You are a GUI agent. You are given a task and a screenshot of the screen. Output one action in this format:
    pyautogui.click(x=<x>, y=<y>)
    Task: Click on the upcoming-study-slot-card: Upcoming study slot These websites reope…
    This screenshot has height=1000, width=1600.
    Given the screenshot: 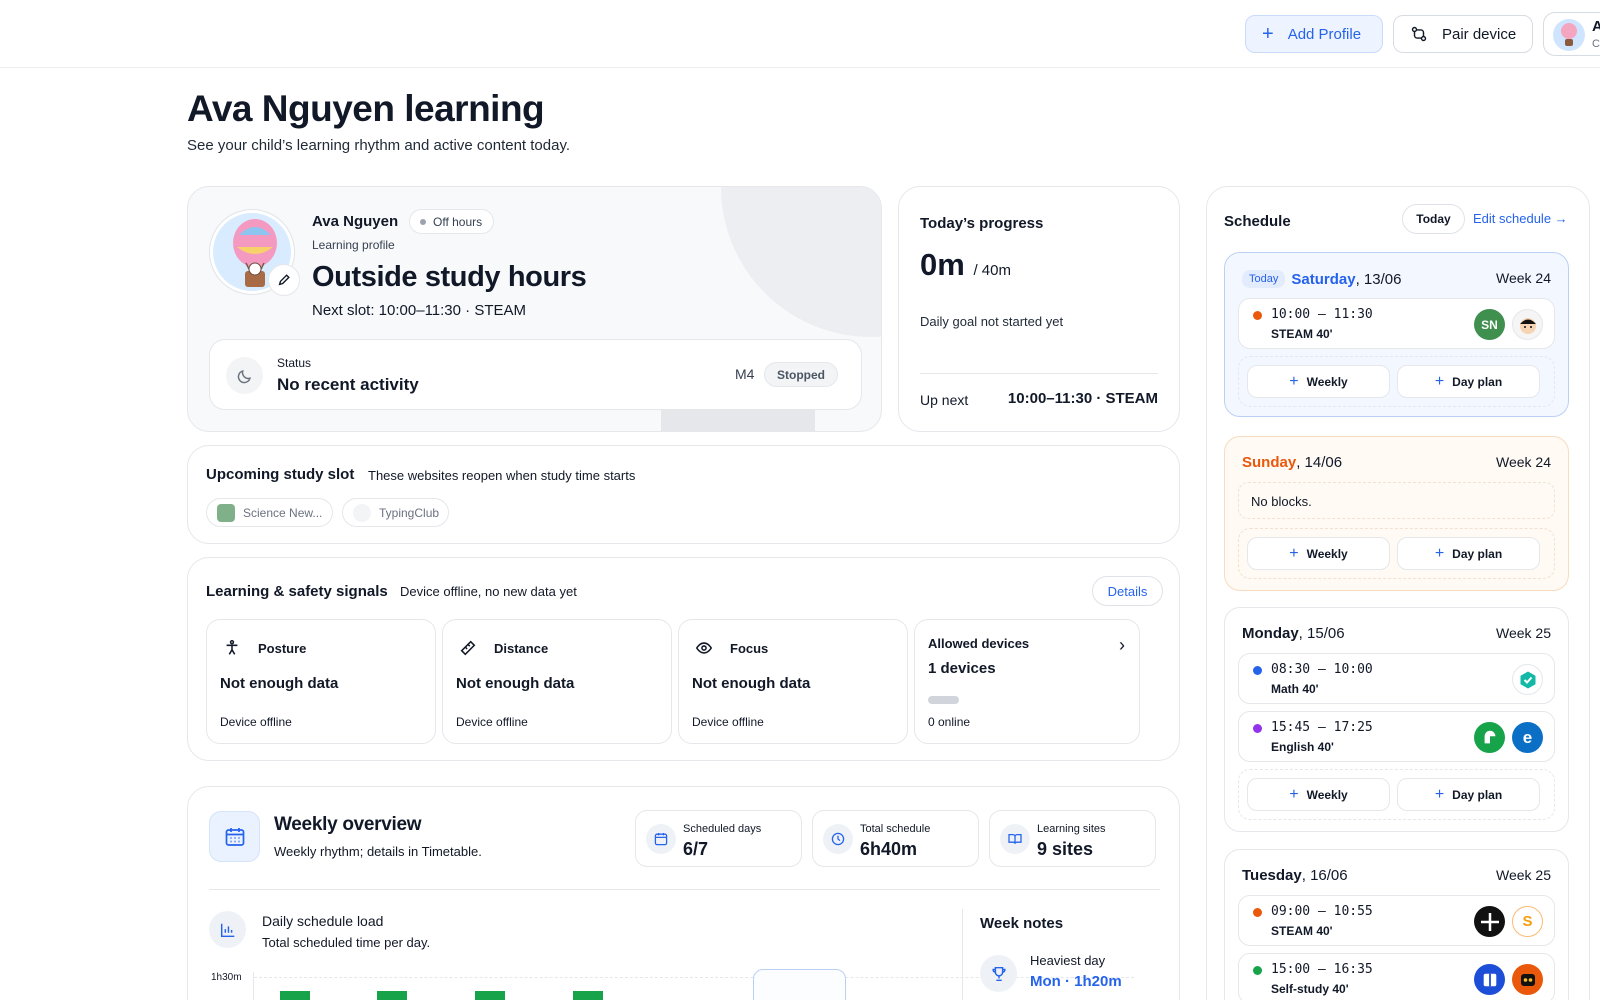 What is the action you would take?
    pyautogui.click(x=683, y=494)
    